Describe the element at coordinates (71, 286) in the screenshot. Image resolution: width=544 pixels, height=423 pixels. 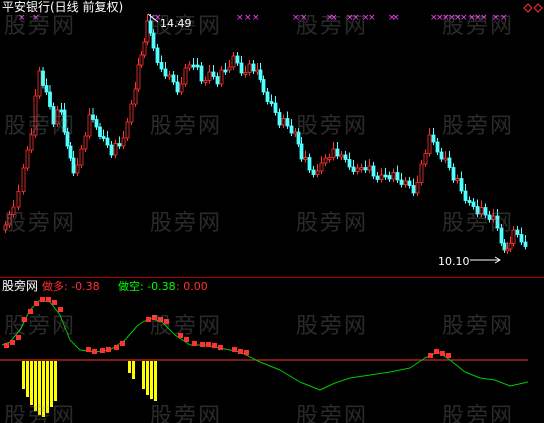
I see `long-value-label: 做多: -0.38` at that location.